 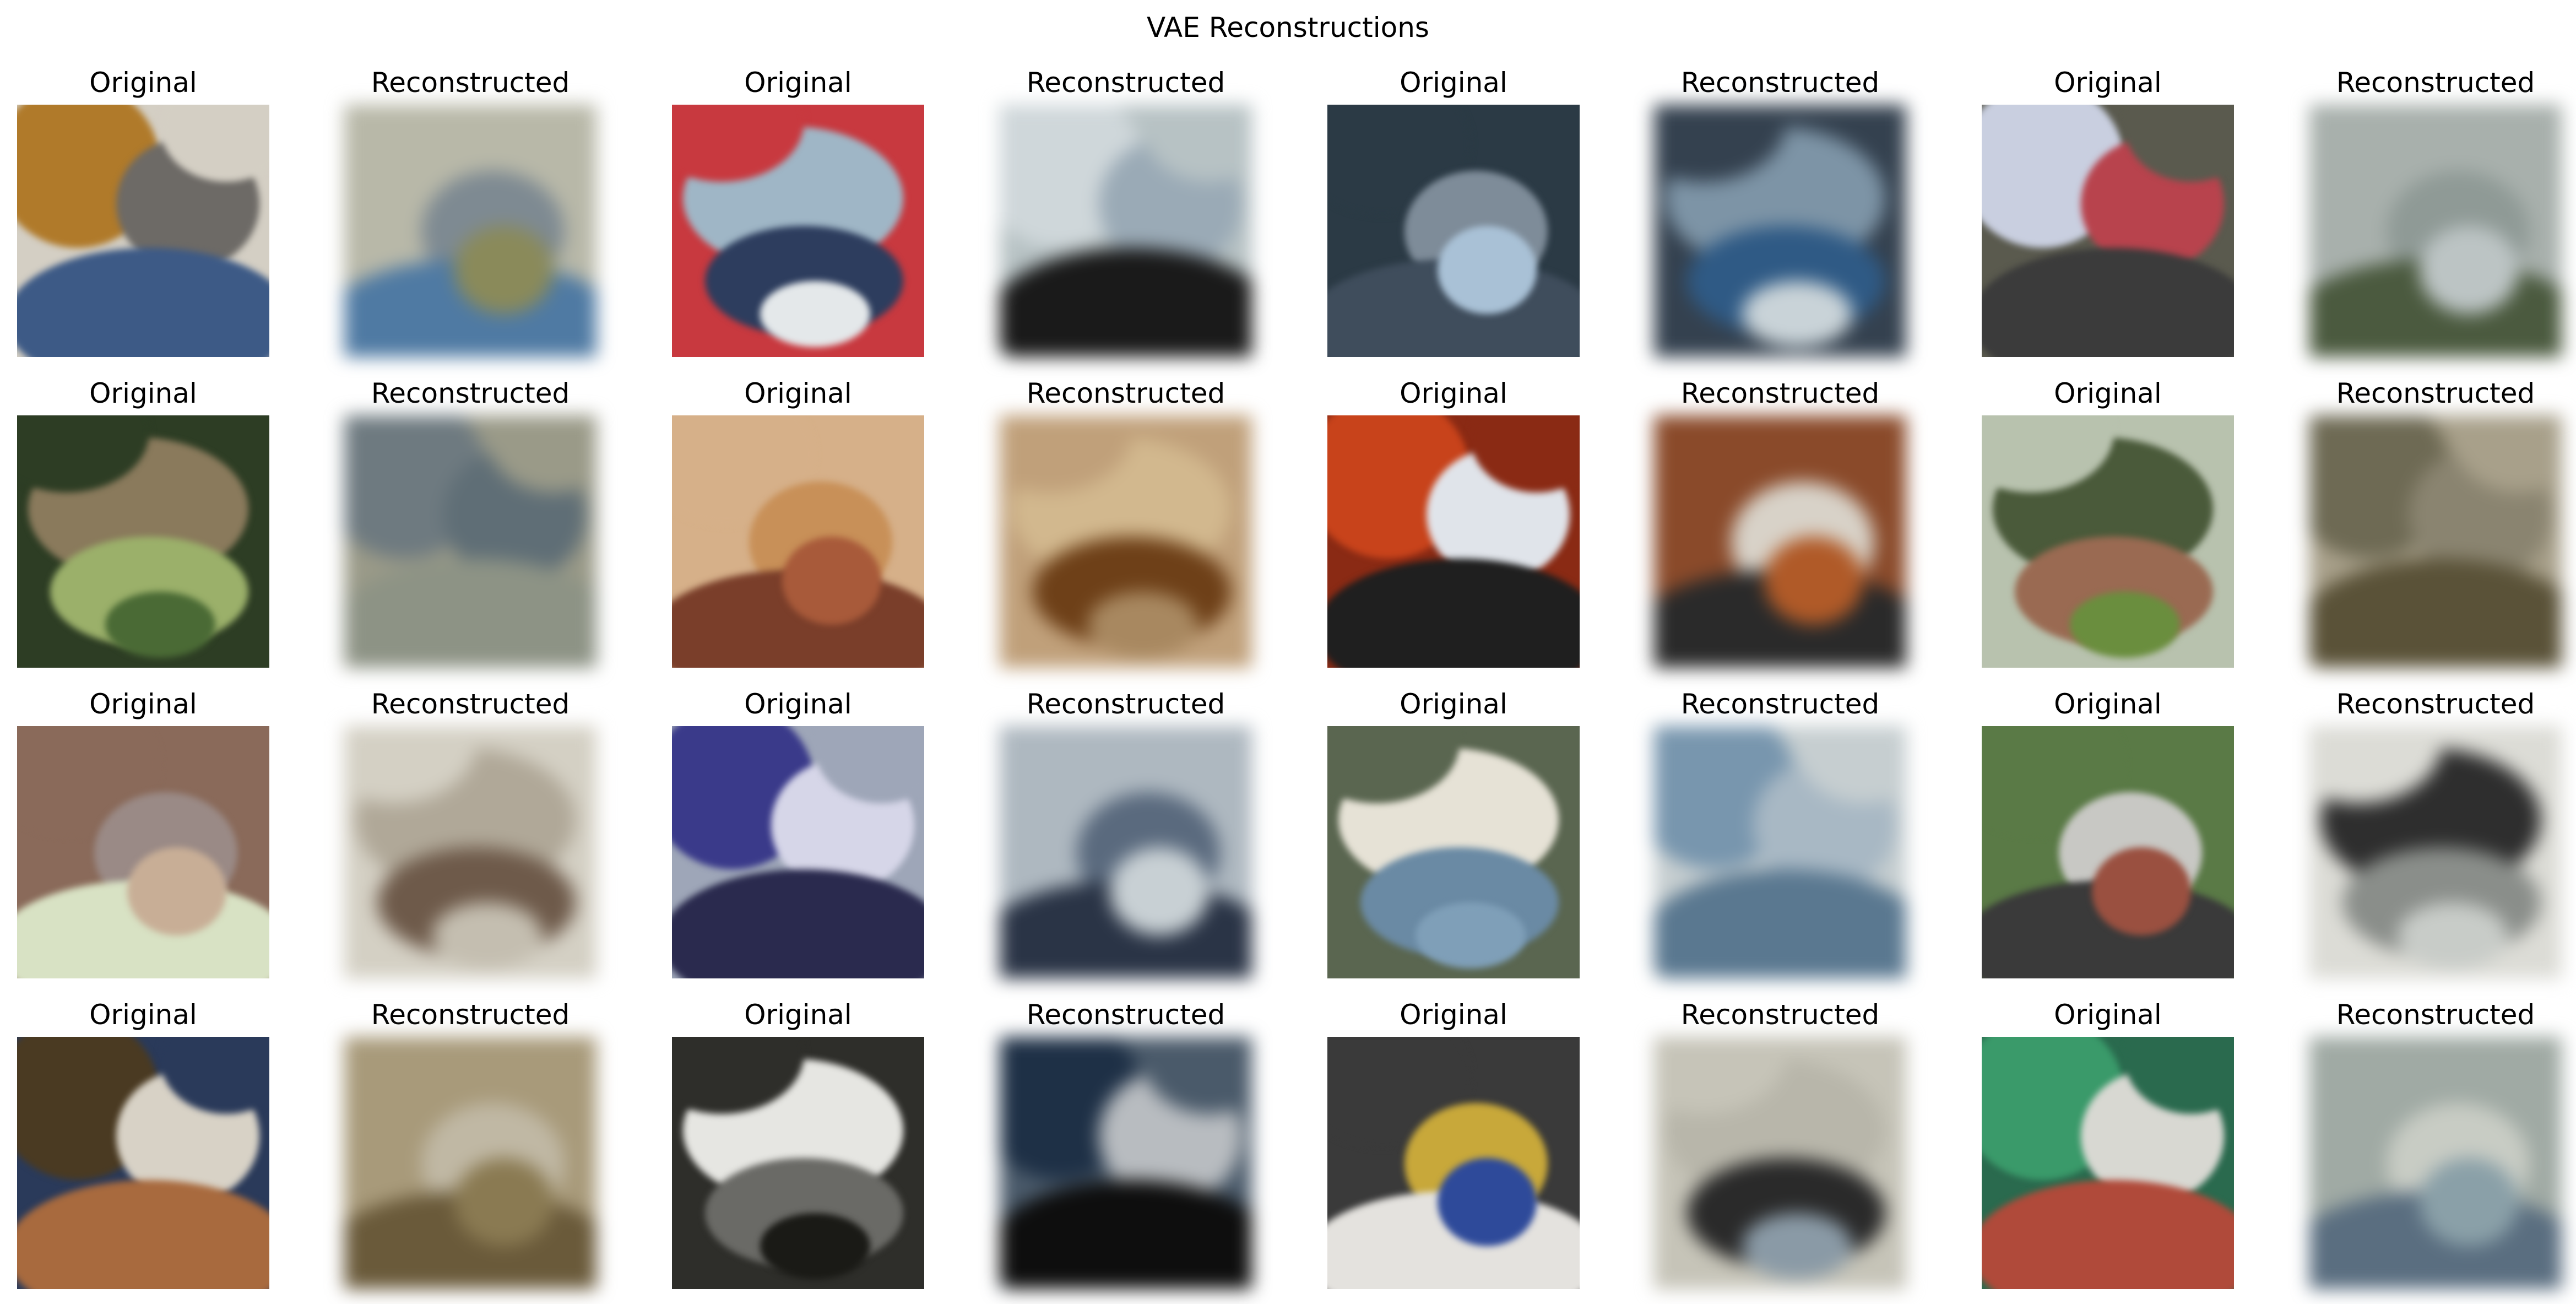 I want to click on panel-r3-c1: Original, so click(x=143, y=832).